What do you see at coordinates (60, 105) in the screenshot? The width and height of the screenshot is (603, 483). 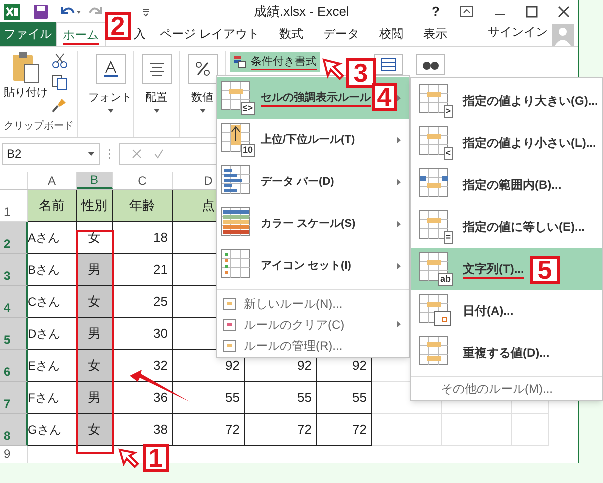 I see `format-painter-icon` at bounding box center [60, 105].